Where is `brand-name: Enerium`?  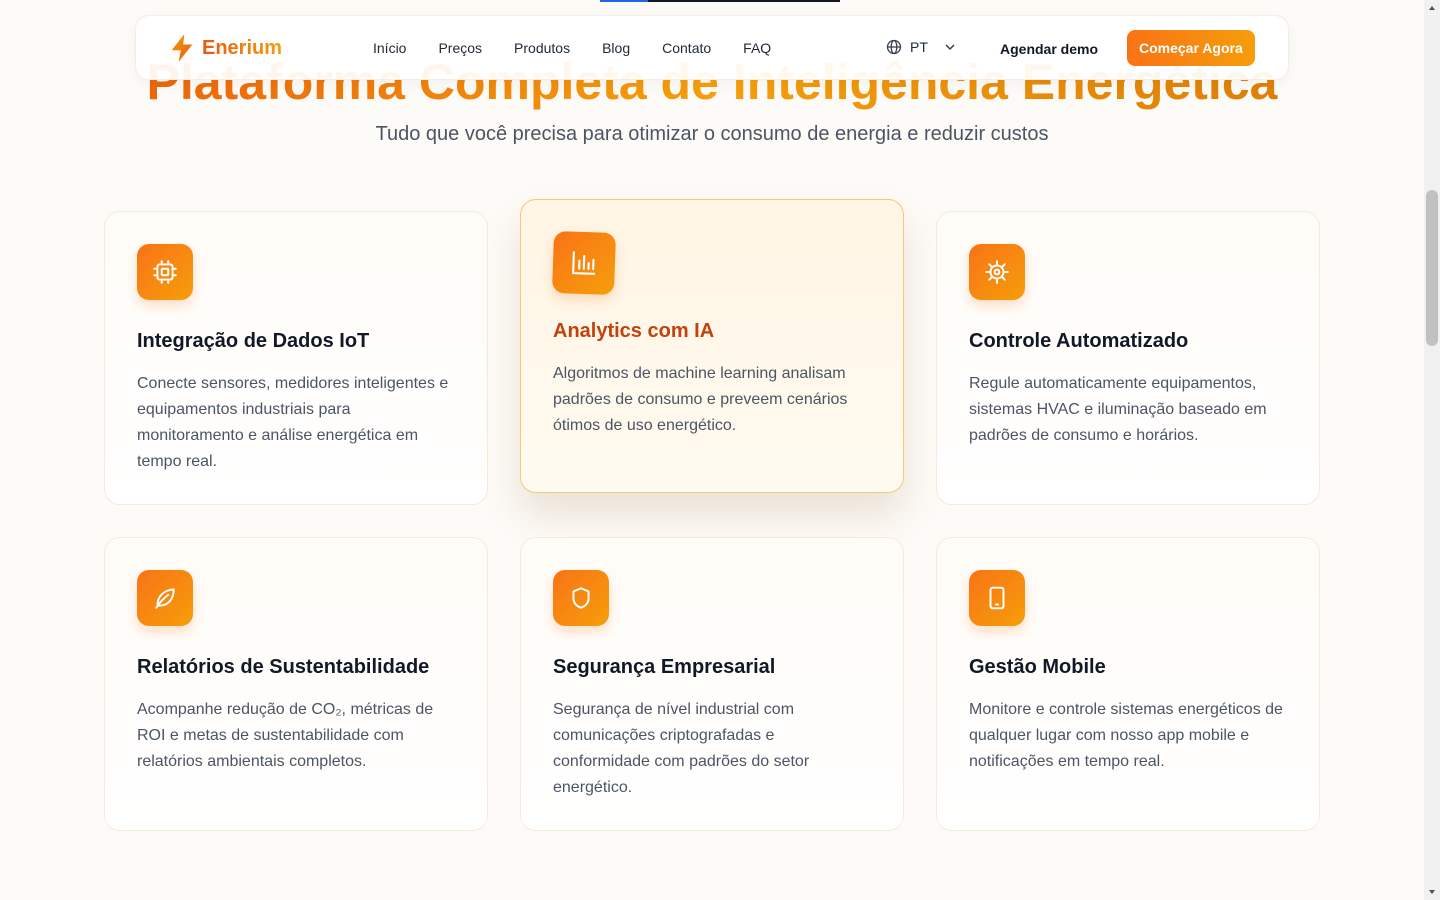 brand-name: Enerium is located at coordinates (242, 47).